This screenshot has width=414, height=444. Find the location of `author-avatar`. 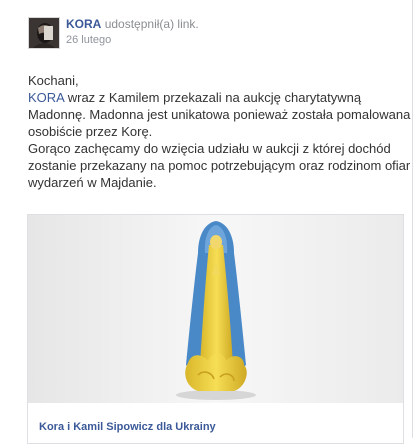

author-avatar is located at coordinates (44, 33).